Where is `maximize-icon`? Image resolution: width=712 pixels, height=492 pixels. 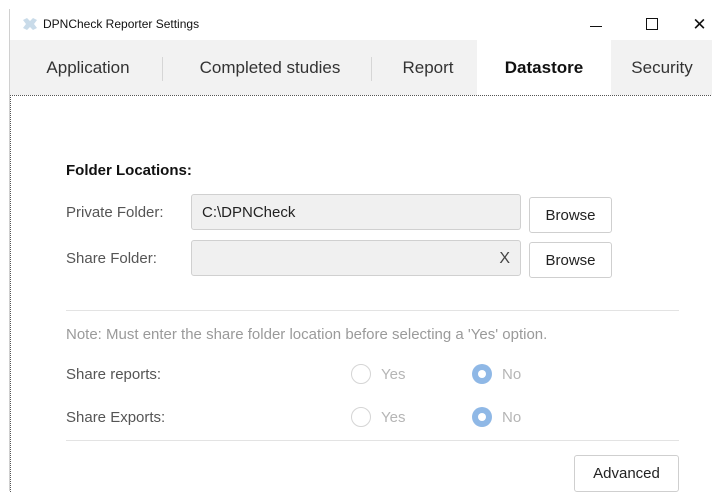
maximize-icon is located at coordinates (652, 24).